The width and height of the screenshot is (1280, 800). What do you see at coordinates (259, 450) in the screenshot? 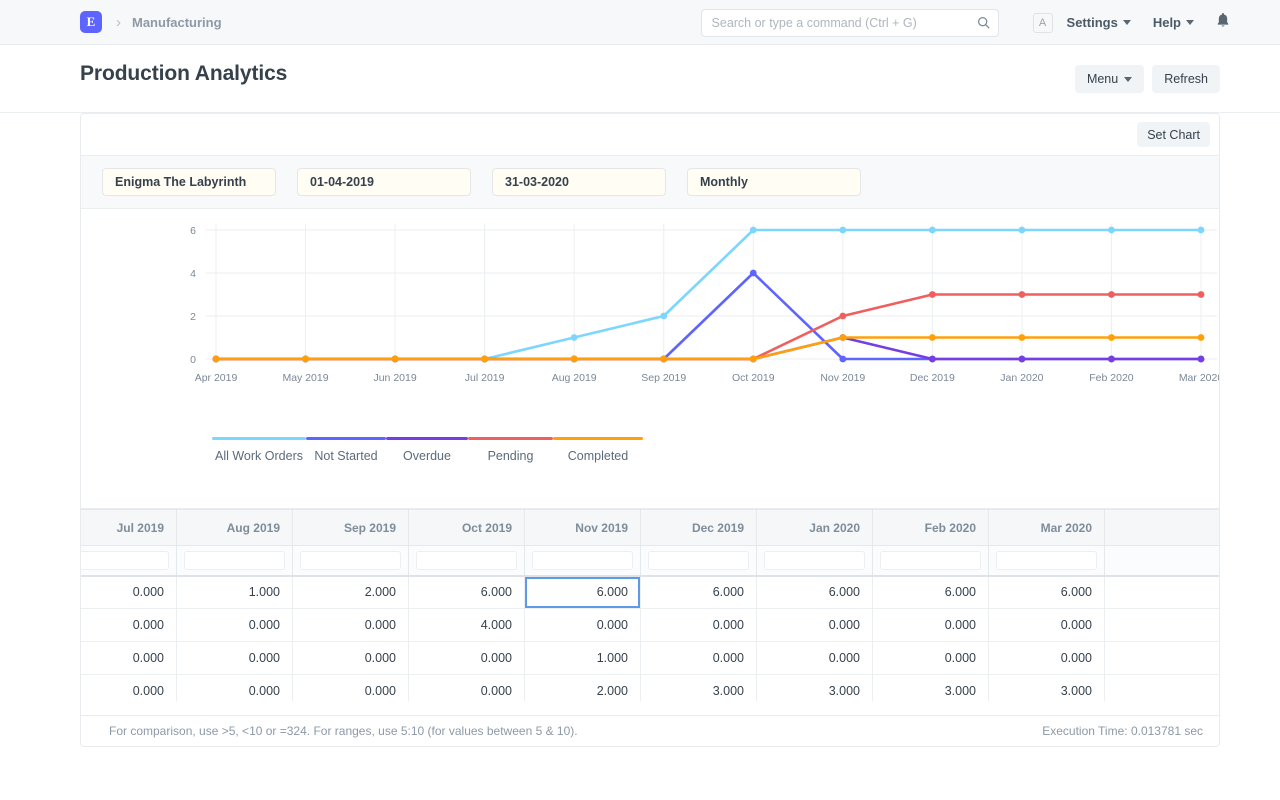
I see `legend-item-all-work-orders: All Work Orders` at bounding box center [259, 450].